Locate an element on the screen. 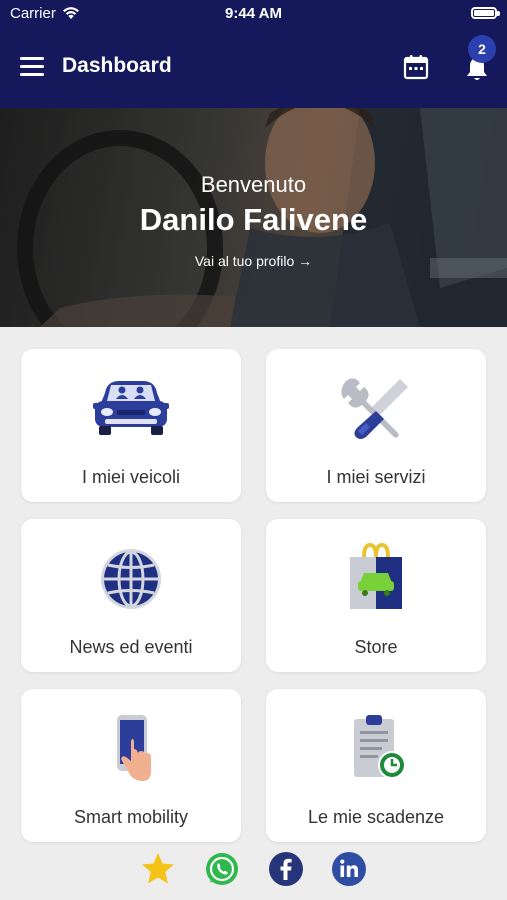  smartphone-touch-icon is located at coordinates (134, 748).